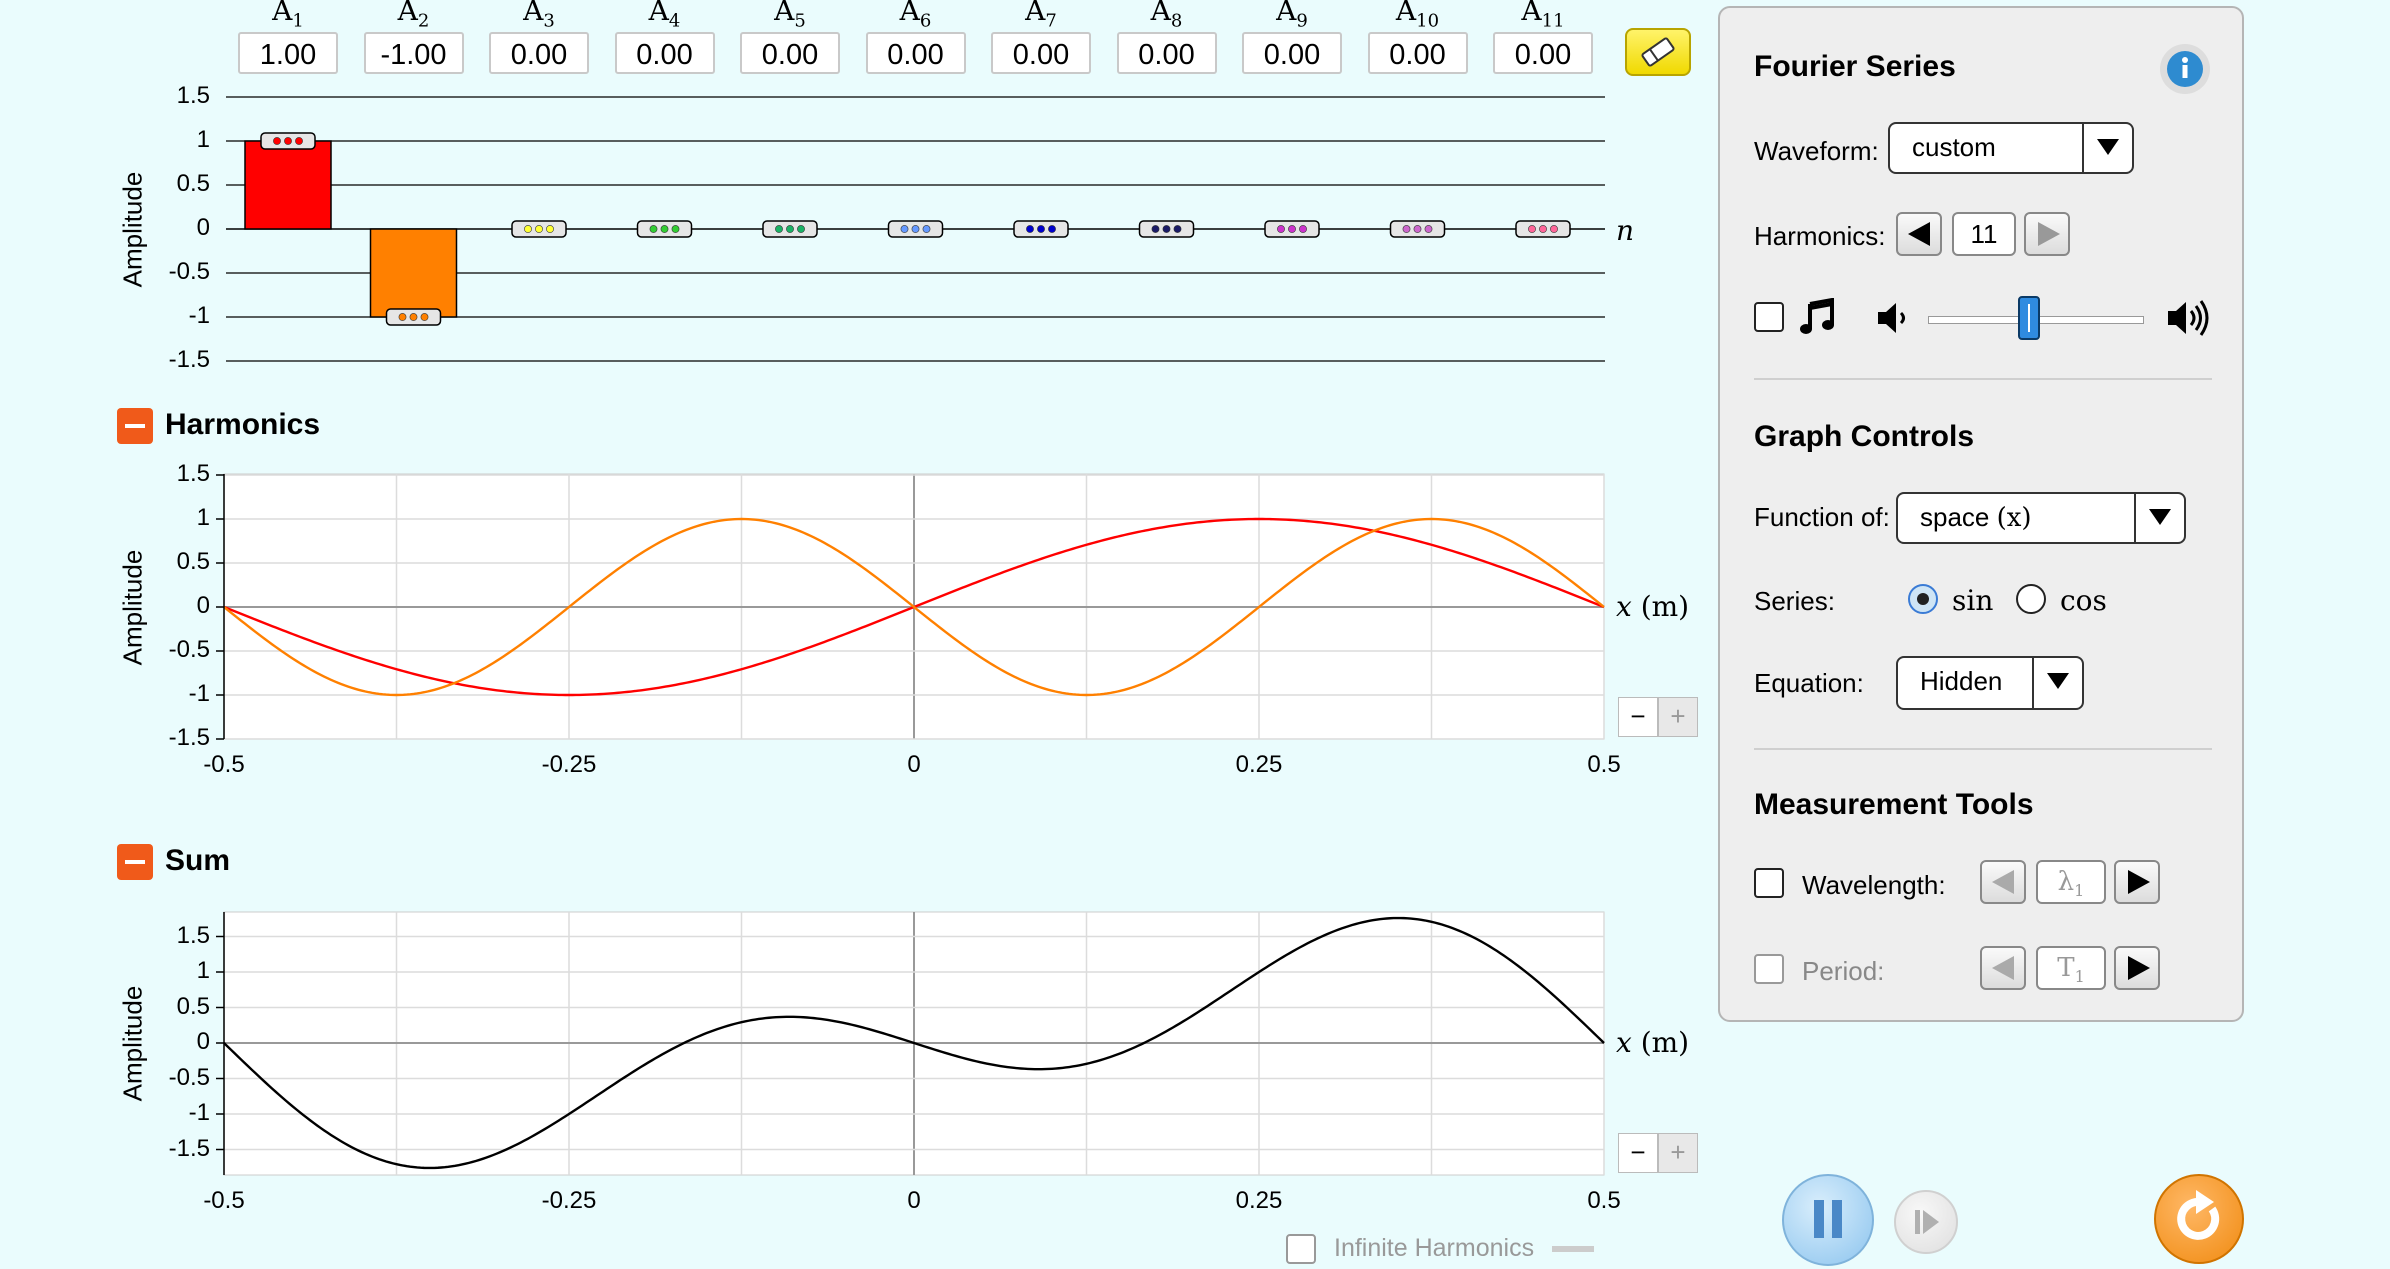  I want to click on step-forward-icon, so click(1927, 1222).